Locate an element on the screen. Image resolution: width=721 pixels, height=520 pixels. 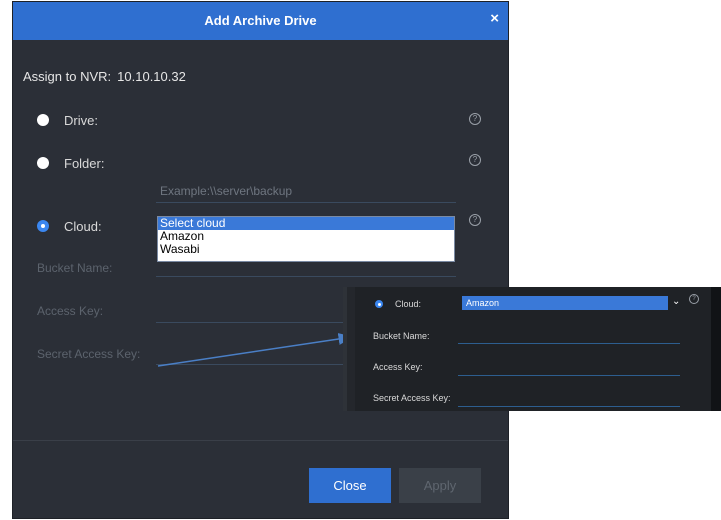
inset-cloud-option: Cloud: is located at coordinates (398, 304).